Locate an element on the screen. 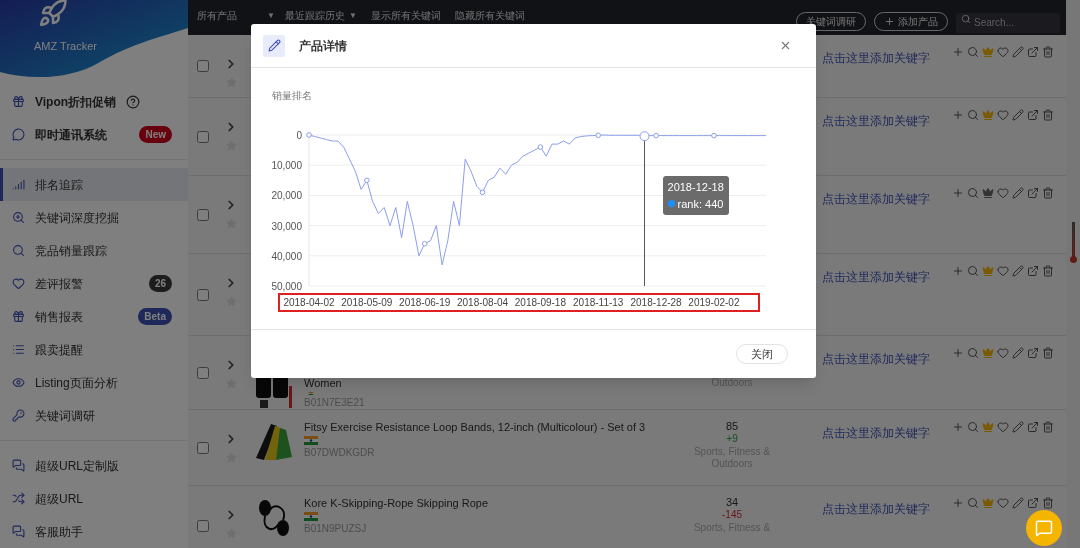 This screenshot has height=548, width=1080. rank-change: -145 is located at coordinates (732, 515).